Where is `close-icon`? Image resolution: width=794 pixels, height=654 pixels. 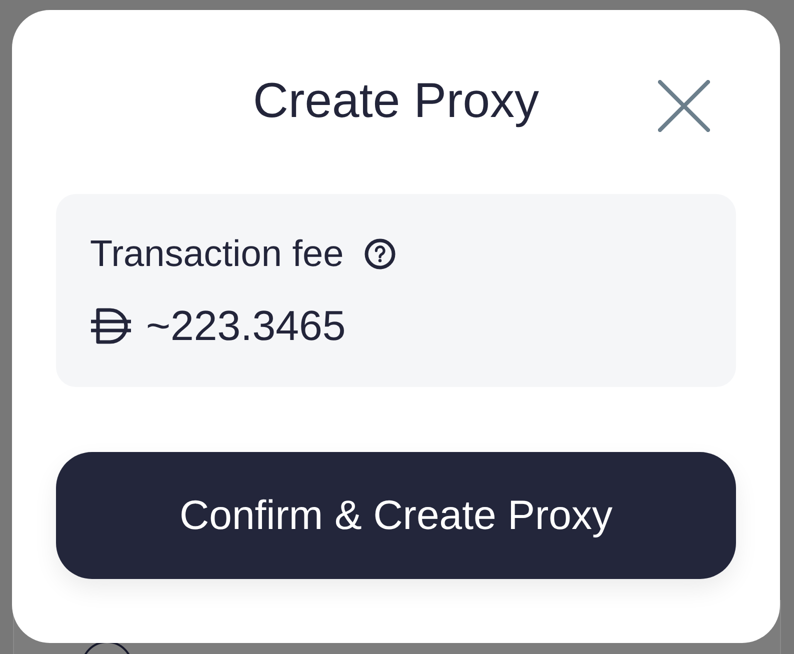 close-icon is located at coordinates (684, 106).